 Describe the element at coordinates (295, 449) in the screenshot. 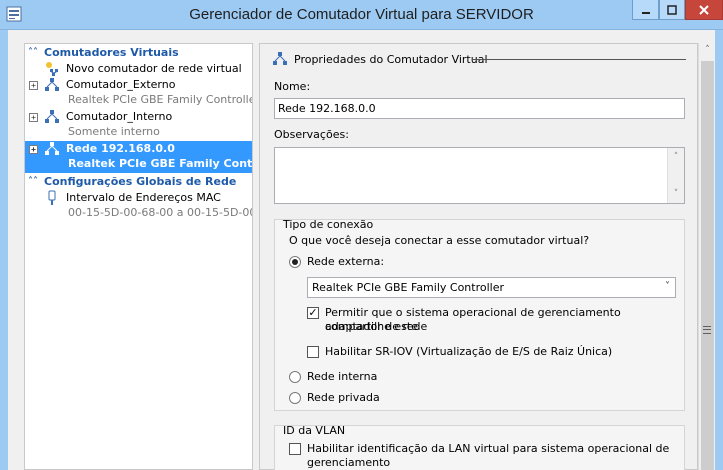

I see `vlan-enable-checkbox` at that location.